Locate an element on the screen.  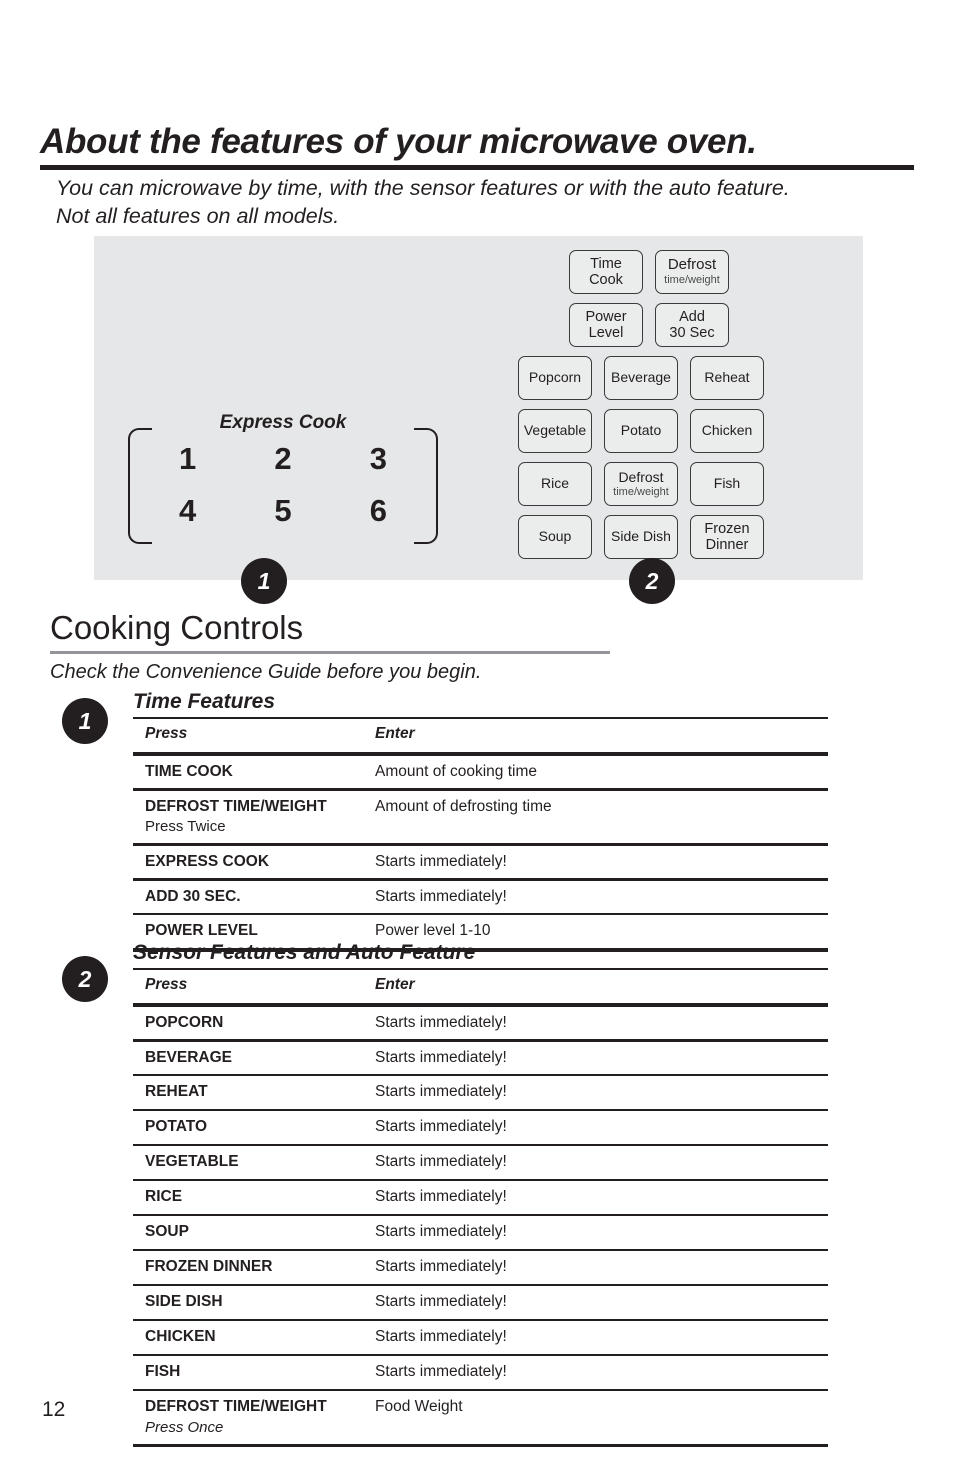
express-key-5: 5 is located at coordinates (282, 510).